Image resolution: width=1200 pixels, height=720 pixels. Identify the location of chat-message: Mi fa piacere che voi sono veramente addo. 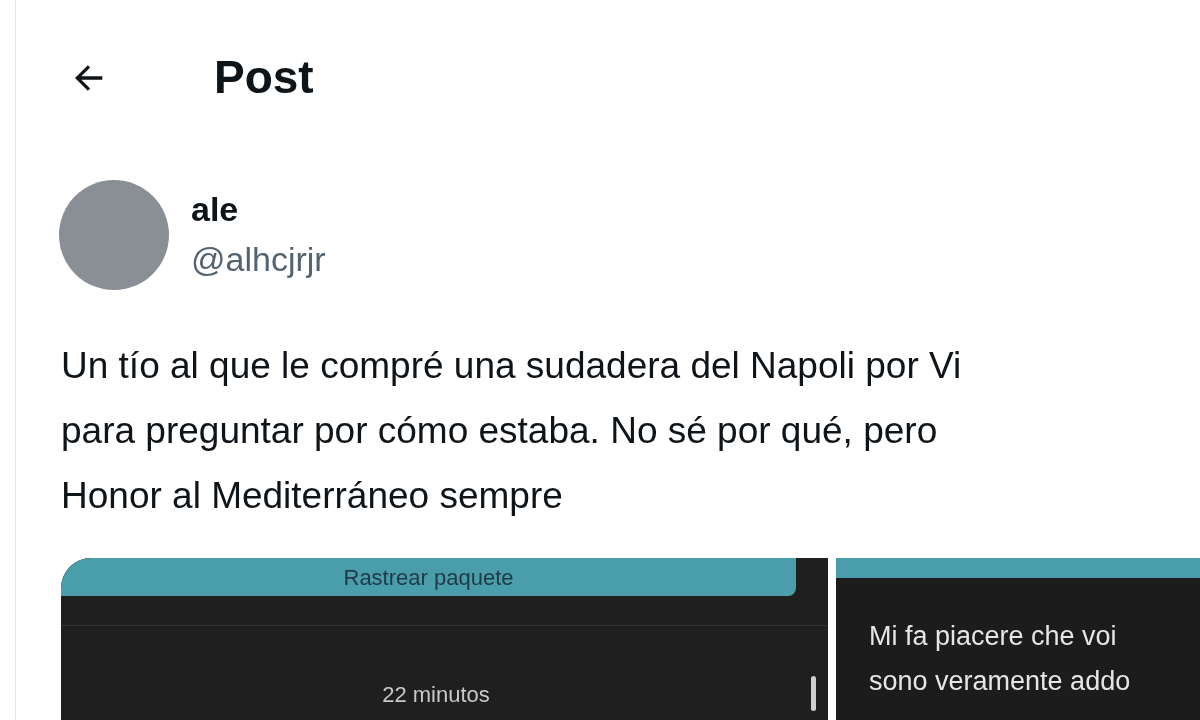
(1000, 659).